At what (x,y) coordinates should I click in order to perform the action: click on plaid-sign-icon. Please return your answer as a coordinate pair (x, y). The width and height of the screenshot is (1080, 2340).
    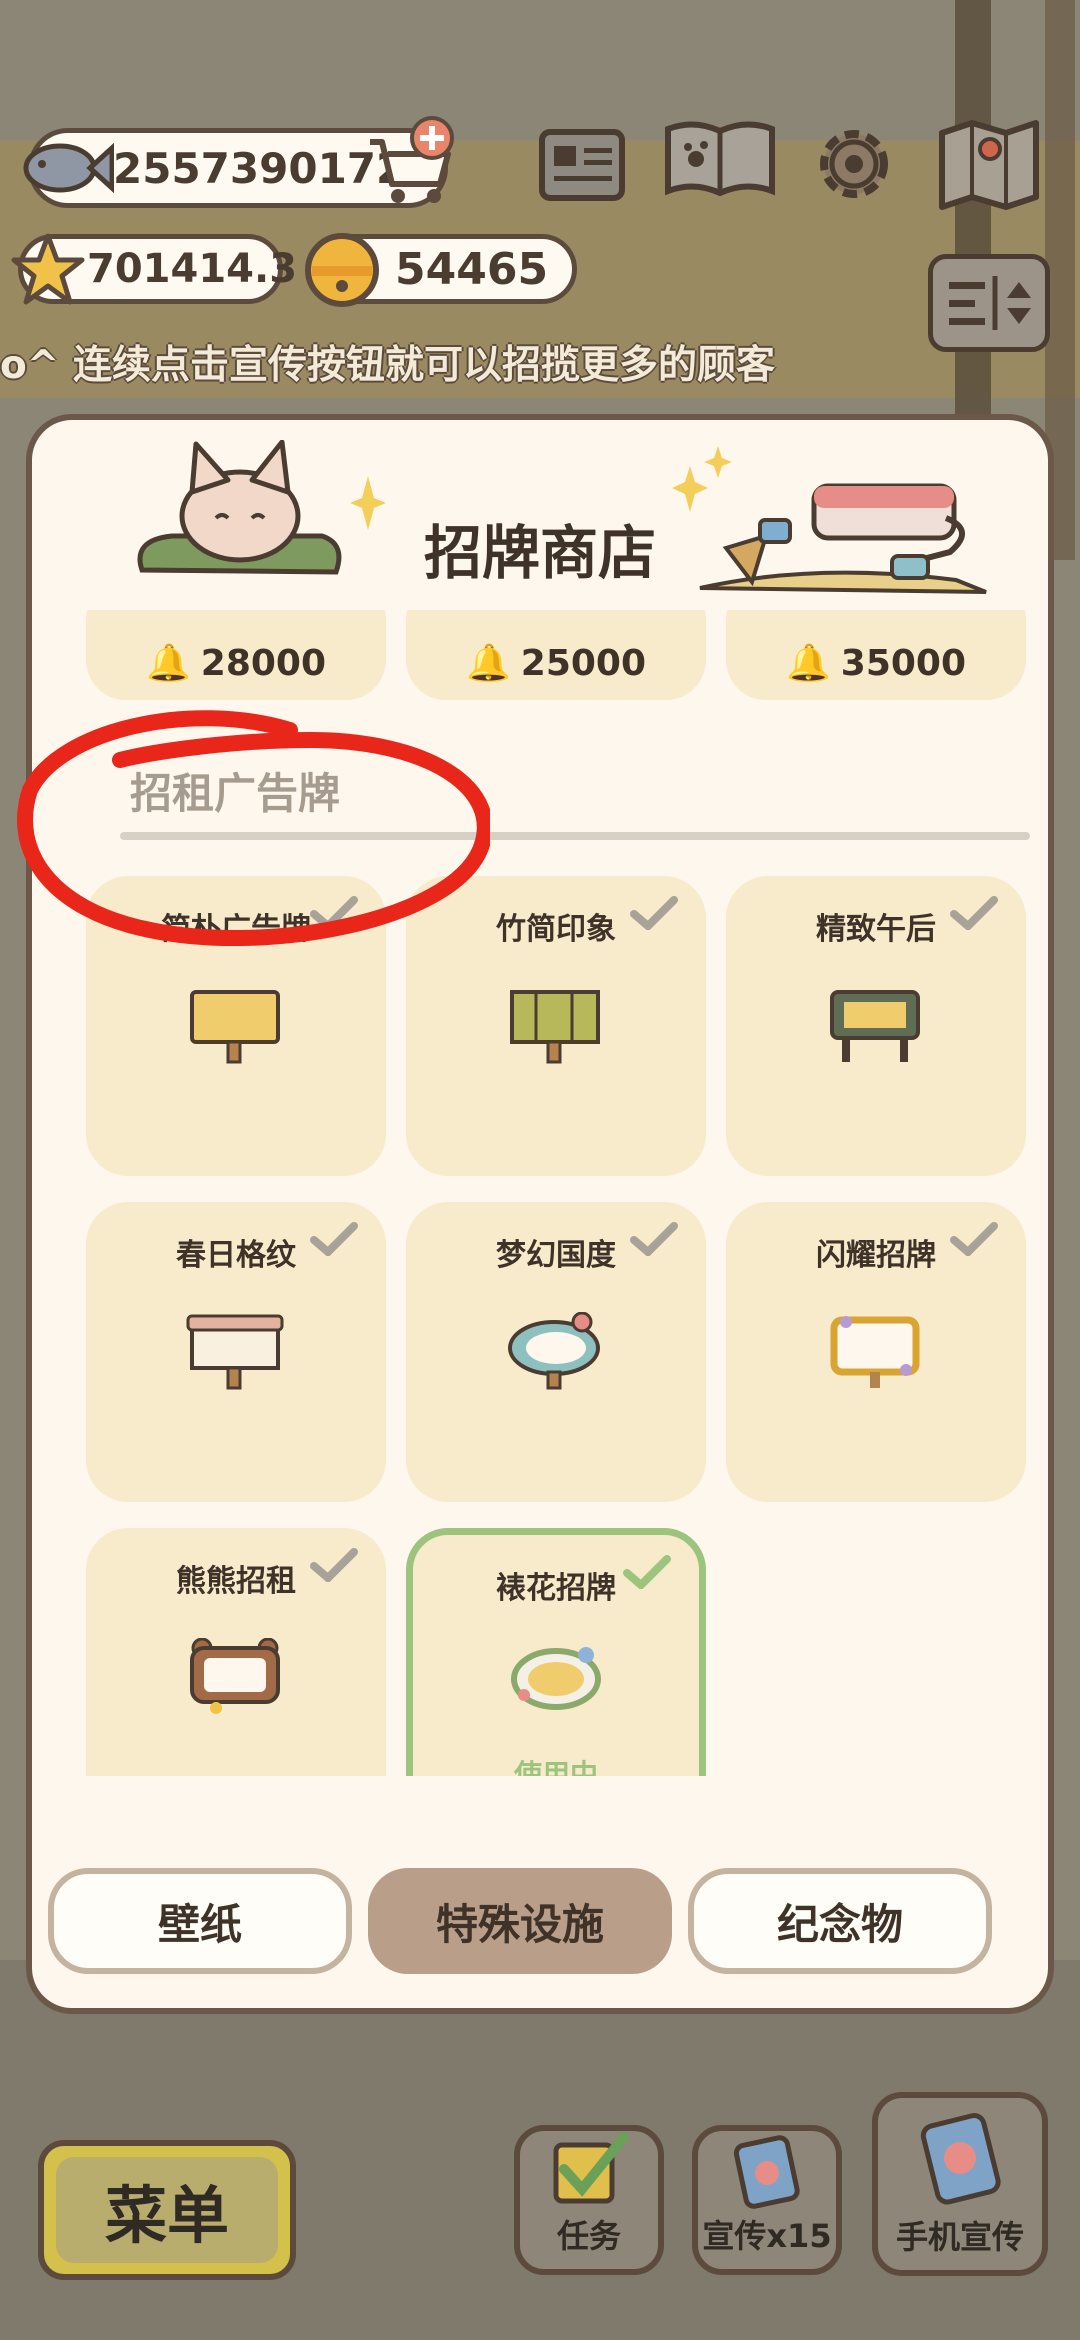
    Looking at the image, I should click on (235, 1352).